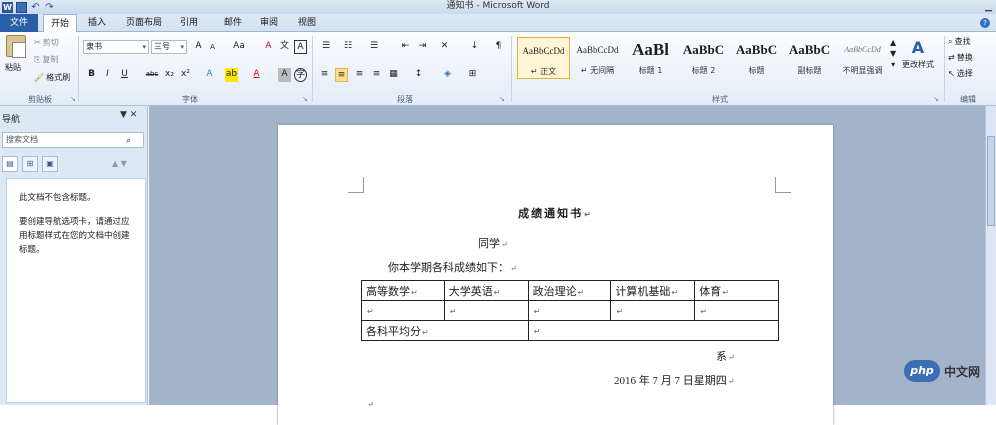 This screenshot has height=425, width=996. What do you see at coordinates (185, 75) in the screenshot?
I see `superscript-button: x²` at bounding box center [185, 75].